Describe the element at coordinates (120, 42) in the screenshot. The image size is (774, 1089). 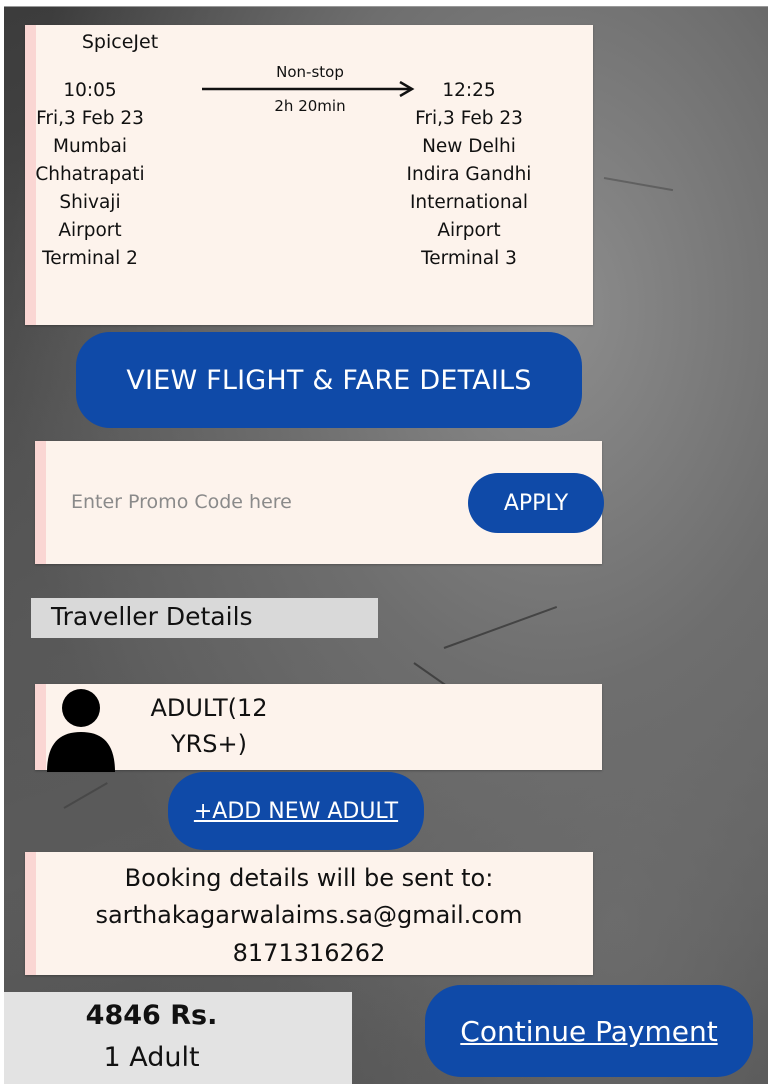
I see `airline-name: SpiceJet` at that location.